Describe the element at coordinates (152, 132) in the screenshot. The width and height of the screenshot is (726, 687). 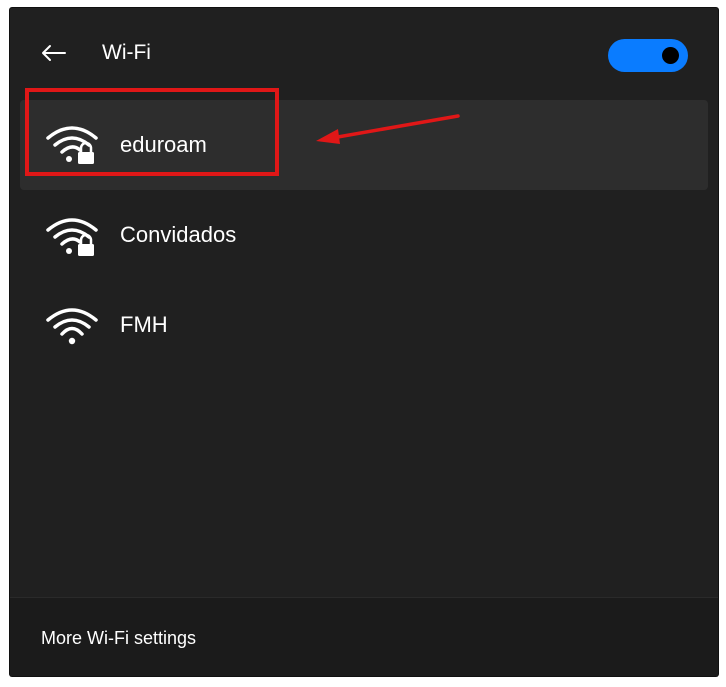
I see `annotation-highlight-box` at that location.